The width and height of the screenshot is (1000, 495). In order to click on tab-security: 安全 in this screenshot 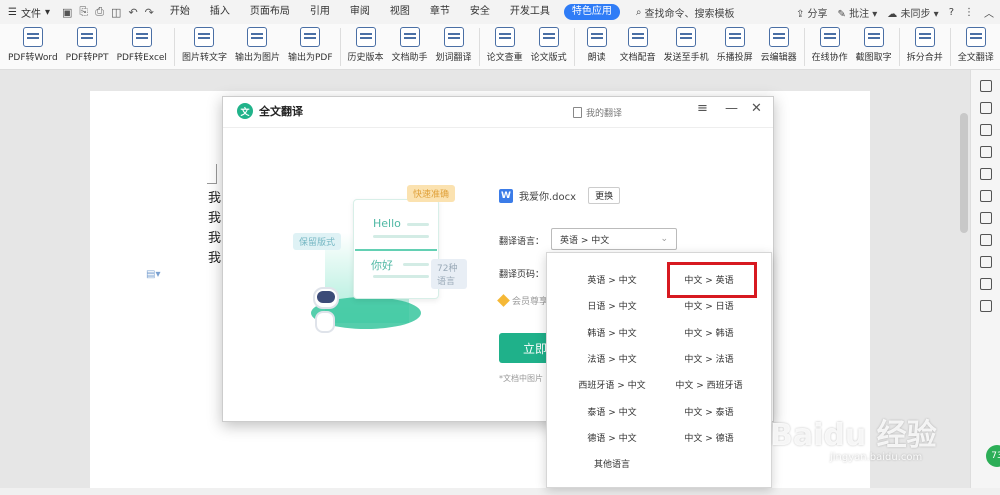, I will do `click(480, 12)`.